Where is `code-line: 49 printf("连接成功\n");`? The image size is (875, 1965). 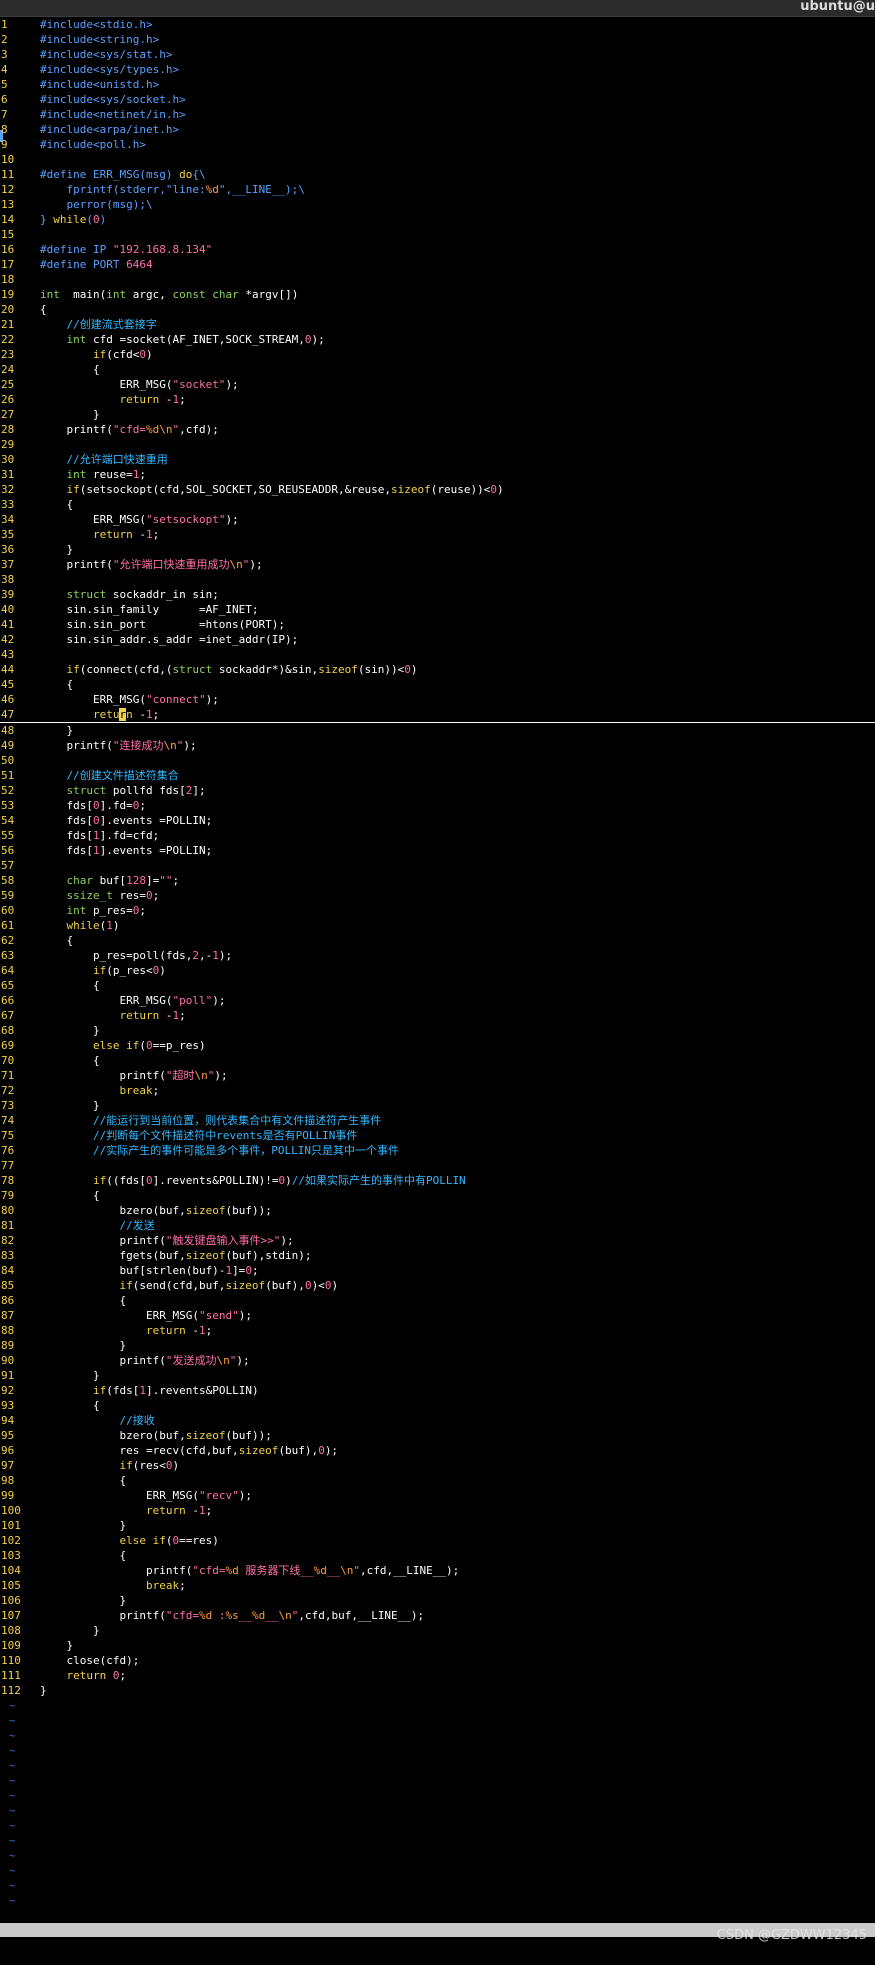
code-line: 49 printf("连接成功\n"); is located at coordinates (437, 745).